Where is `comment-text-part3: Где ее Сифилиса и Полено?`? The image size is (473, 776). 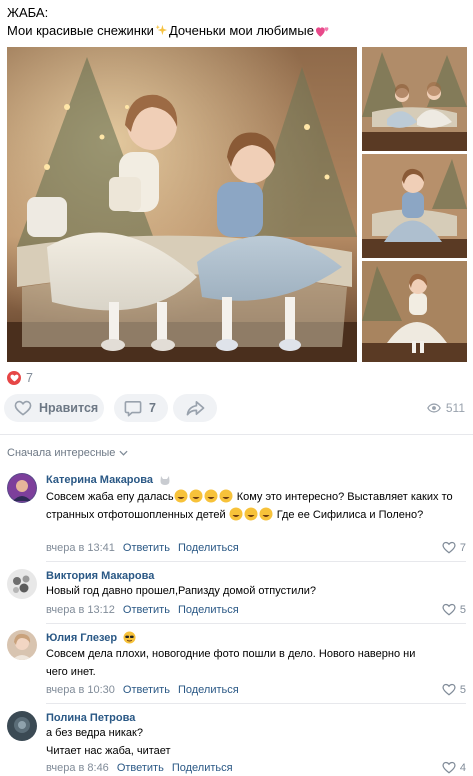
comment-text-part3: Где ее Сифилиса и Полено? is located at coordinates (348, 515).